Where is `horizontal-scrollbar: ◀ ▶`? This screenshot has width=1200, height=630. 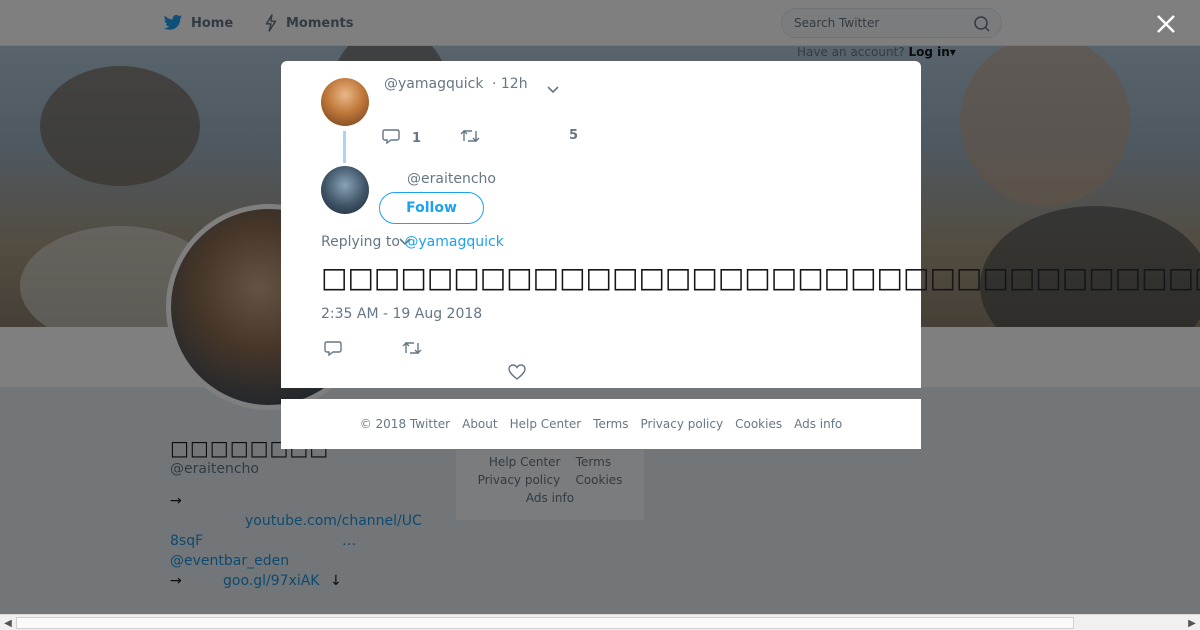 horizontal-scrollbar: ◀ ▶ is located at coordinates (600, 622).